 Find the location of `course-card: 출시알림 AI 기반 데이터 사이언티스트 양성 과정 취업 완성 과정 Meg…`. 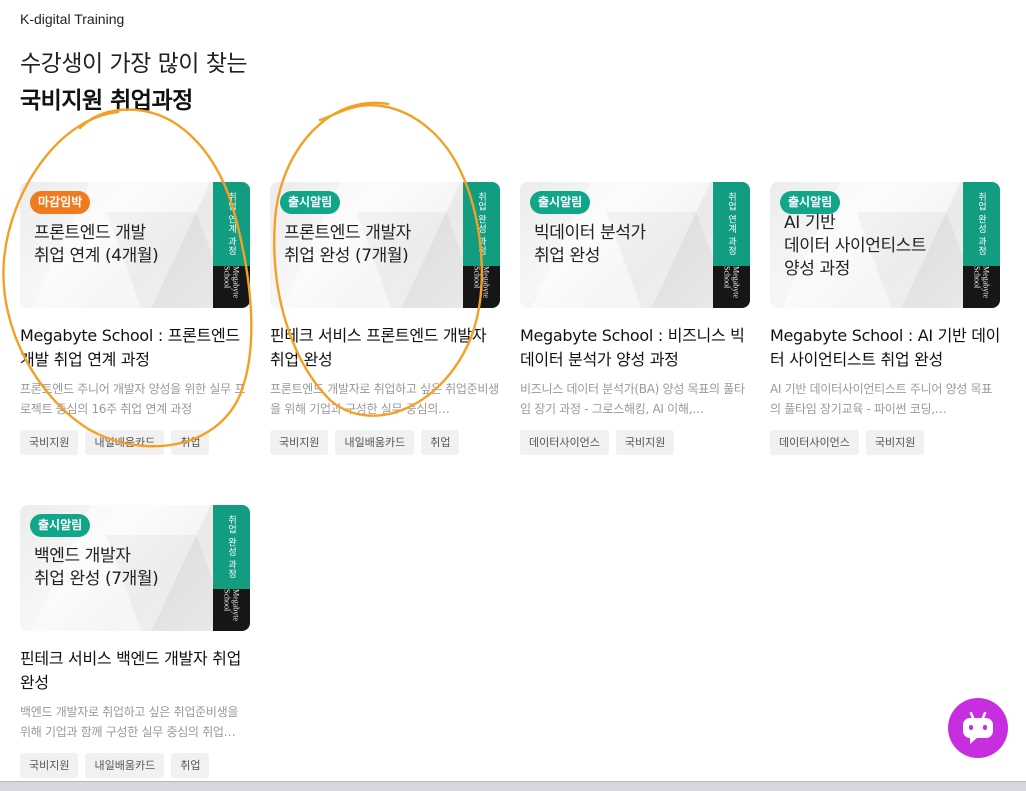

course-card: 출시알림 AI 기반 데이터 사이언티스트 양성 과정 취업 완성 과정 Meg… is located at coordinates (885, 318).